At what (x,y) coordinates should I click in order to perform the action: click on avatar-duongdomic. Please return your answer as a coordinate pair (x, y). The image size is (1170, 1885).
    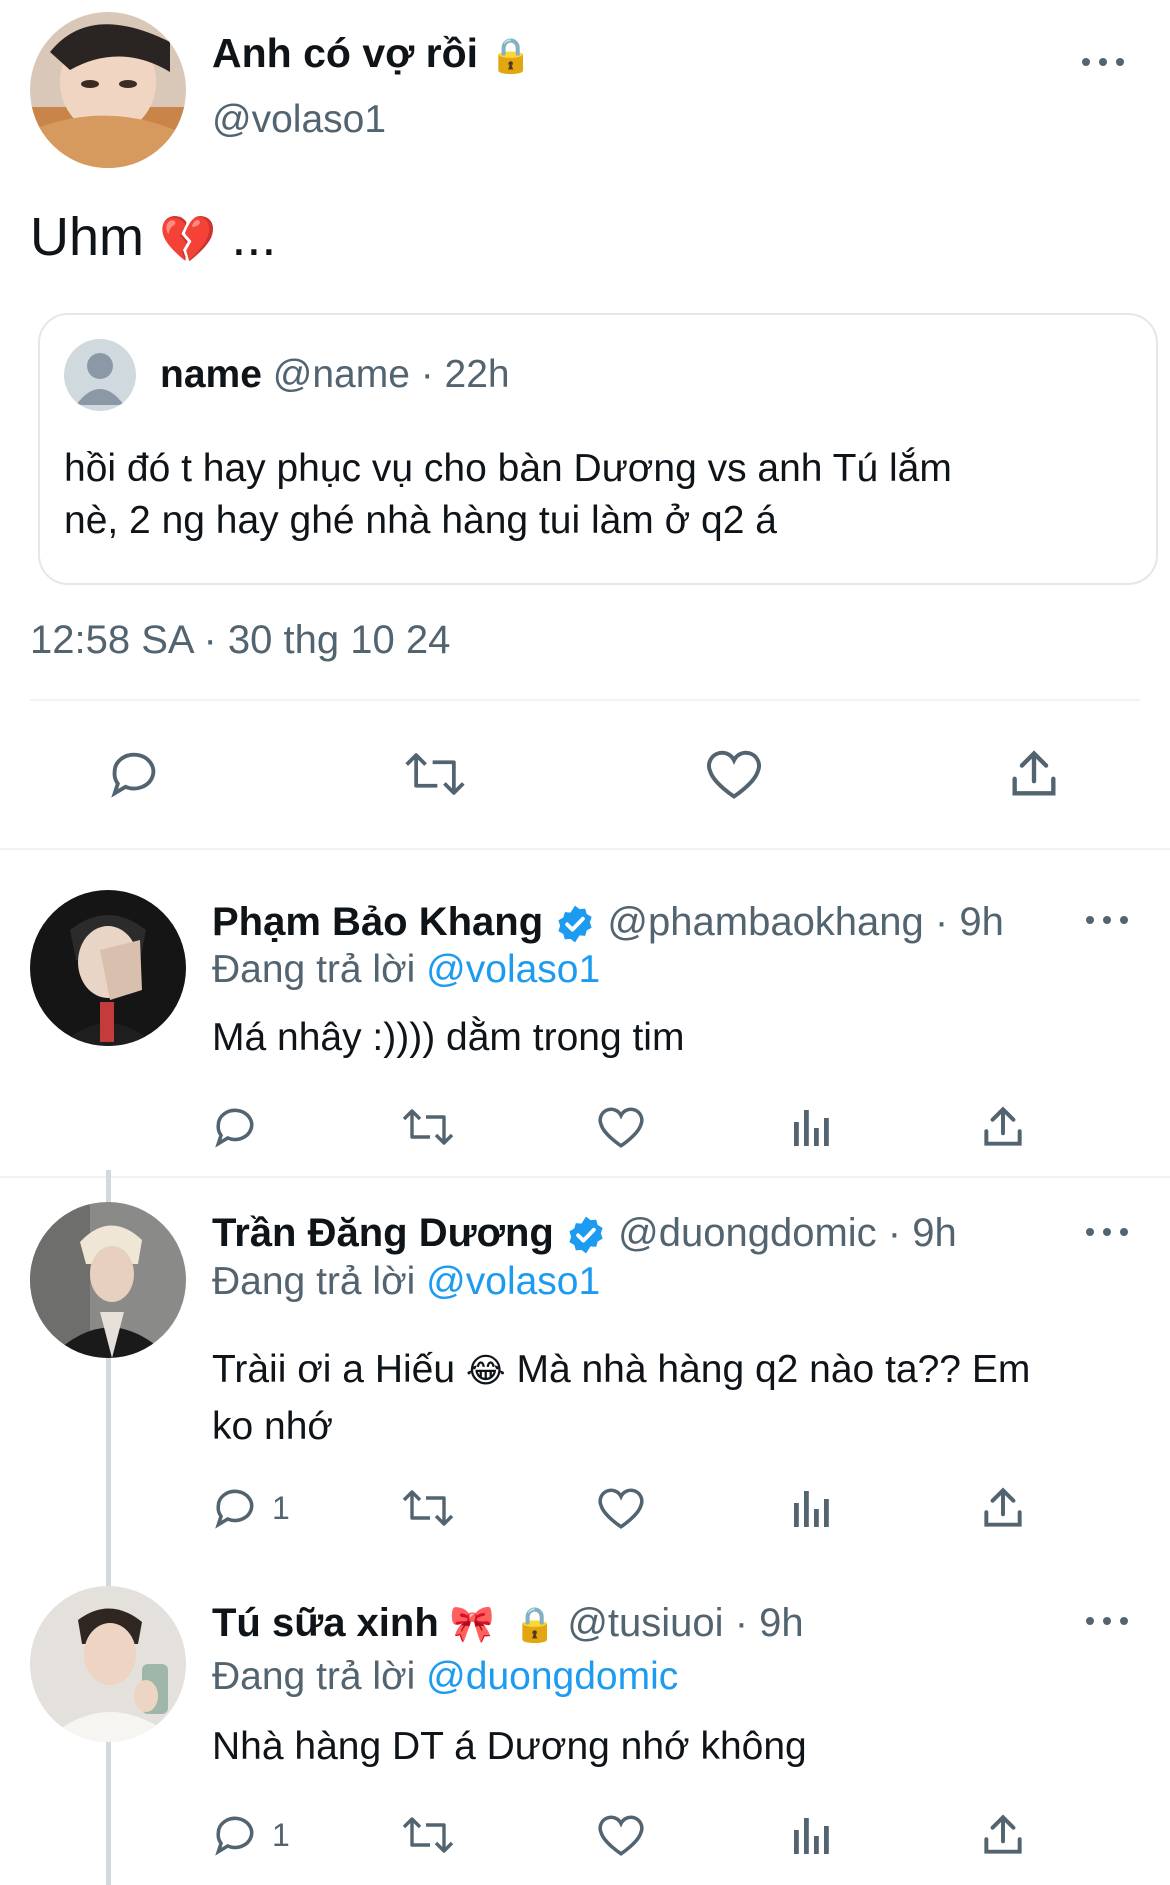
    Looking at the image, I should click on (108, 1280).